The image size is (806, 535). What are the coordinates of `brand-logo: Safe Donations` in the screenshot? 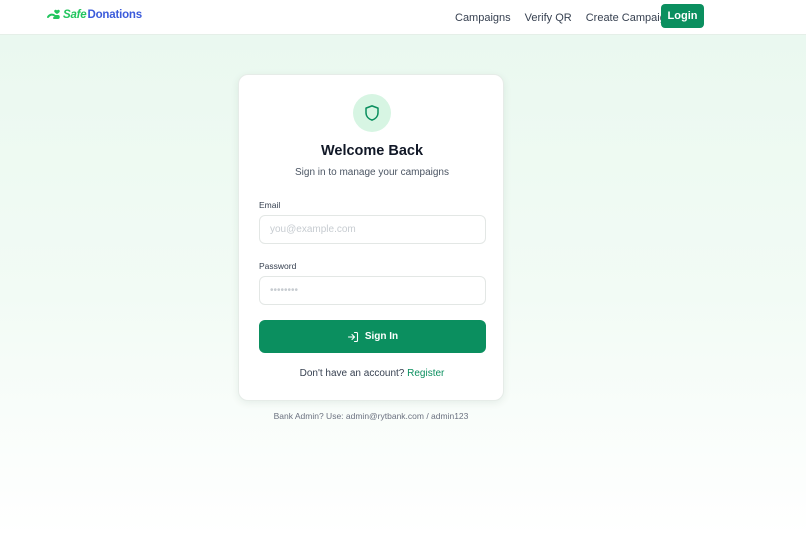 It's located at (94, 15).